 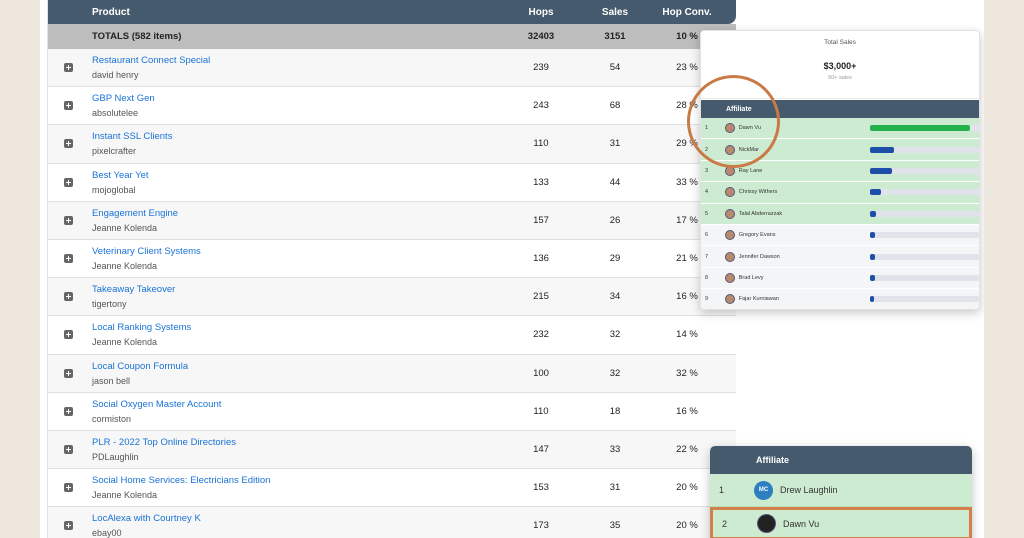 I want to click on product-name: Engagement Engine, so click(x=296, y=213).